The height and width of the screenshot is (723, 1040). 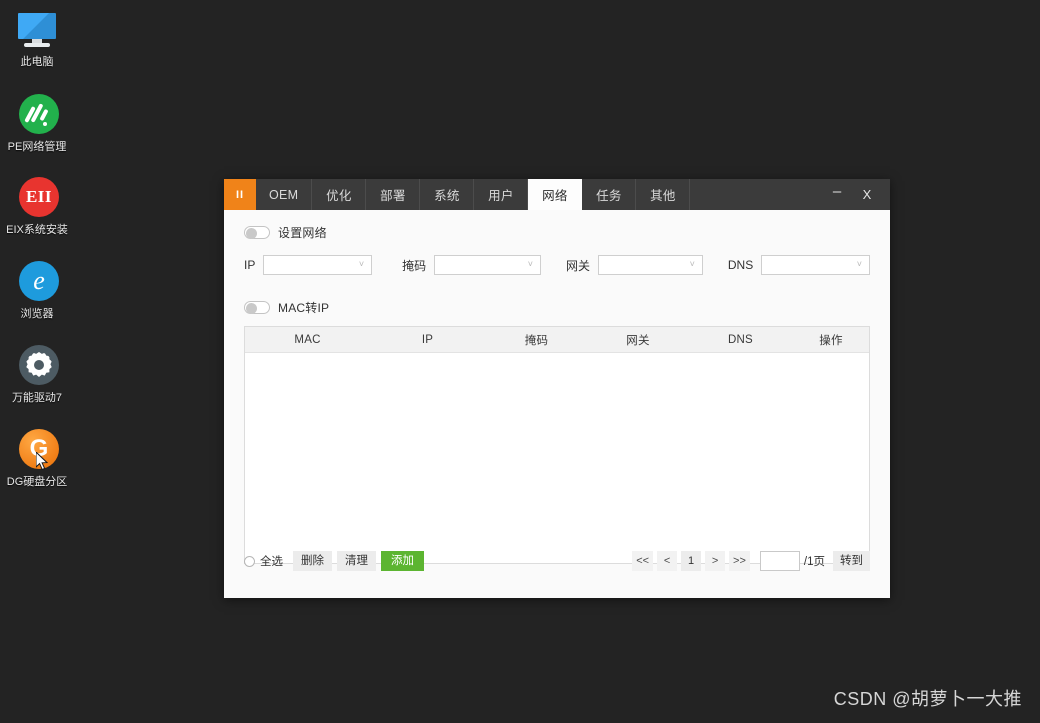 I want to click on tab-network: 网络, so click(x=555, y=194).